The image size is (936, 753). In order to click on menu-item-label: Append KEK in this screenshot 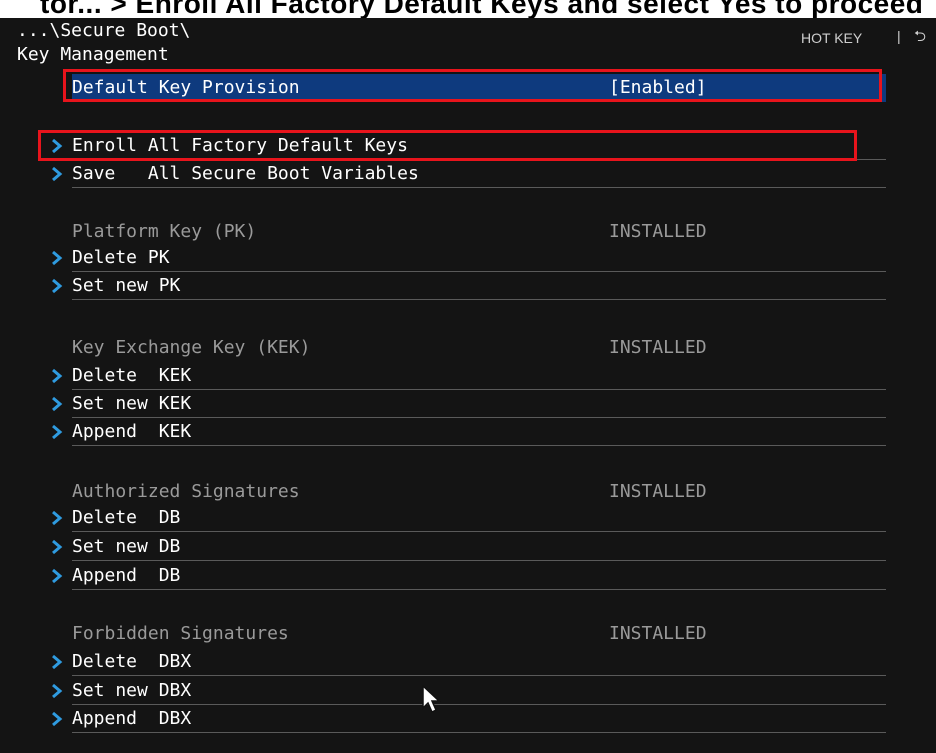, I will do `click(132, 431)`.